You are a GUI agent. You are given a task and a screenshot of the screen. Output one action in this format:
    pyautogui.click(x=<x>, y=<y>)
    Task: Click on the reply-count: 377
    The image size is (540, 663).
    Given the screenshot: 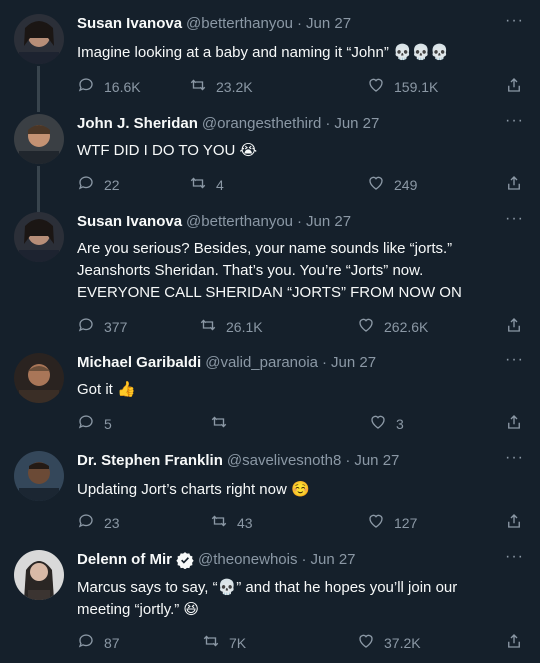 What is the action you would take?
    pyautogui.click(x=116, y=326)
    